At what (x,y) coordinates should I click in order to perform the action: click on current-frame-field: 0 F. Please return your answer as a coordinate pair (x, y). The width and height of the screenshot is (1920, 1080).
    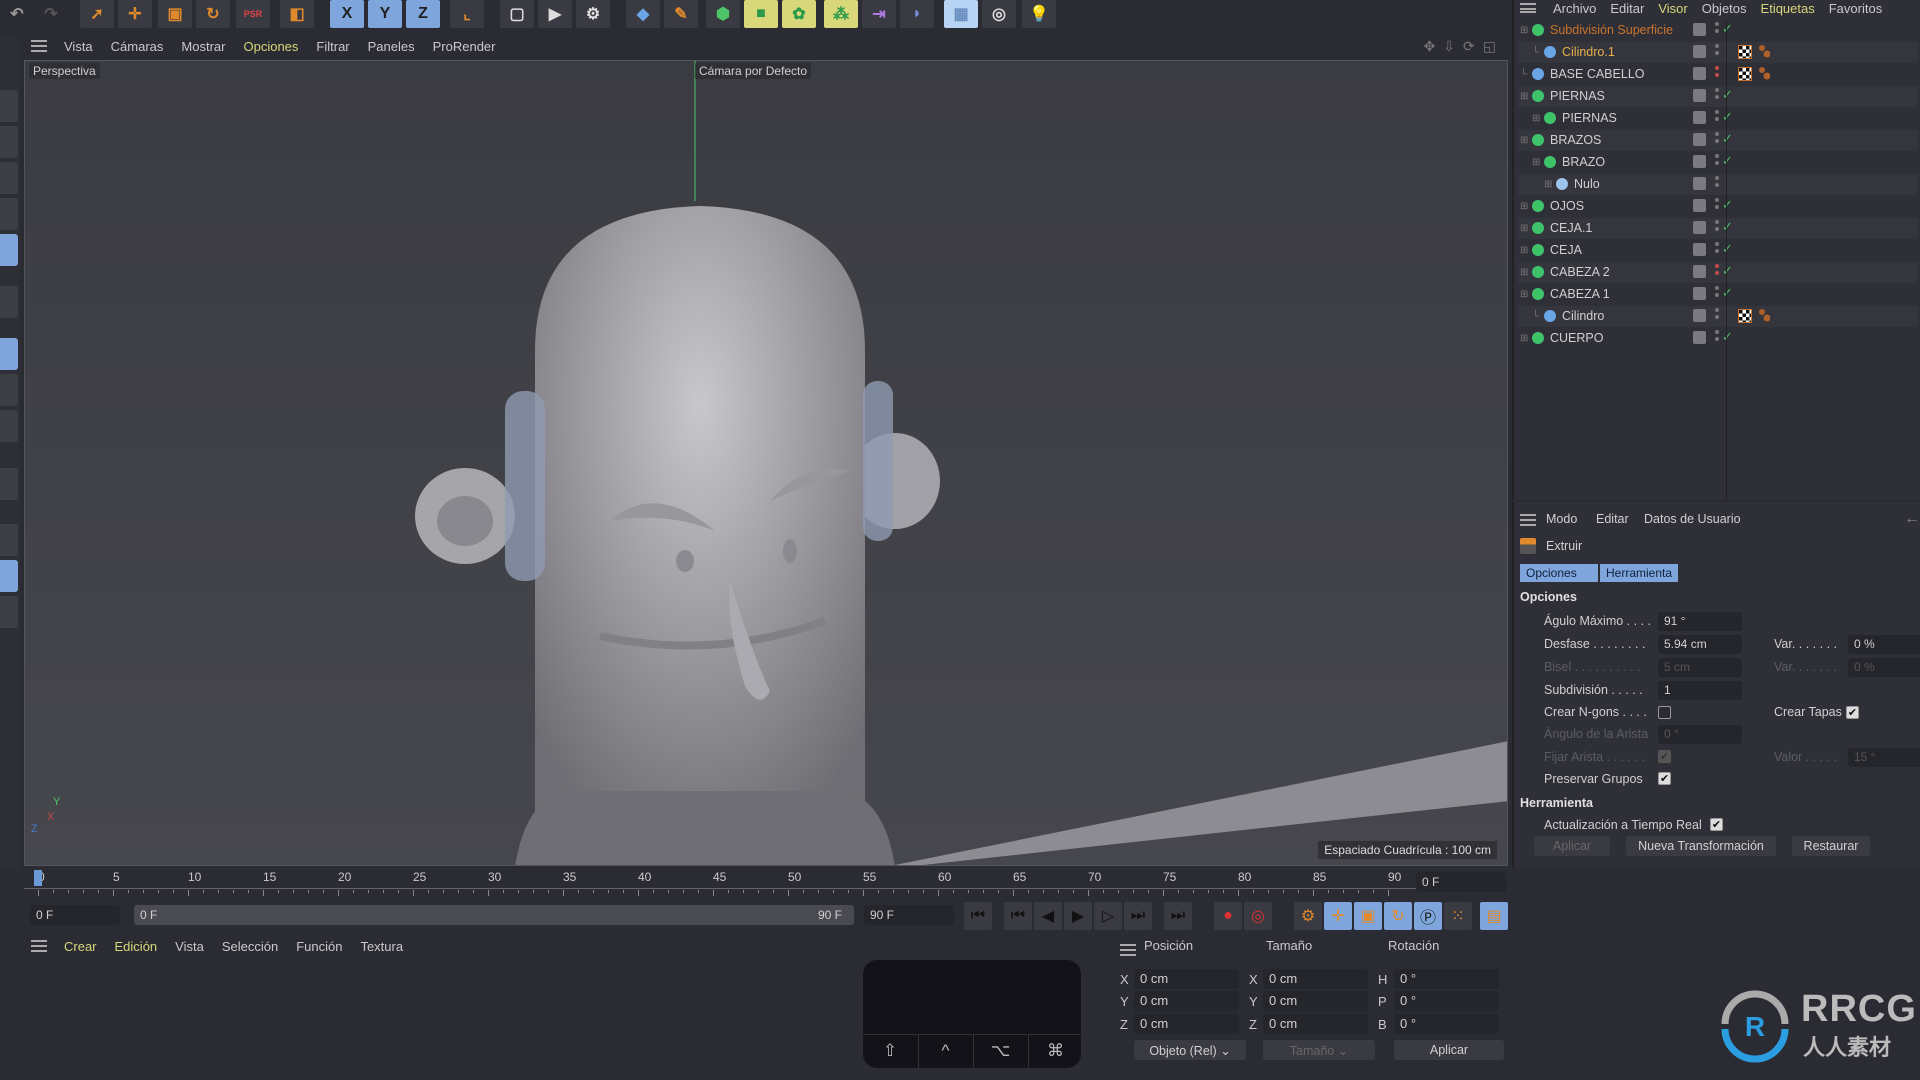
    Looking at the image, I should click on (1461, 882).